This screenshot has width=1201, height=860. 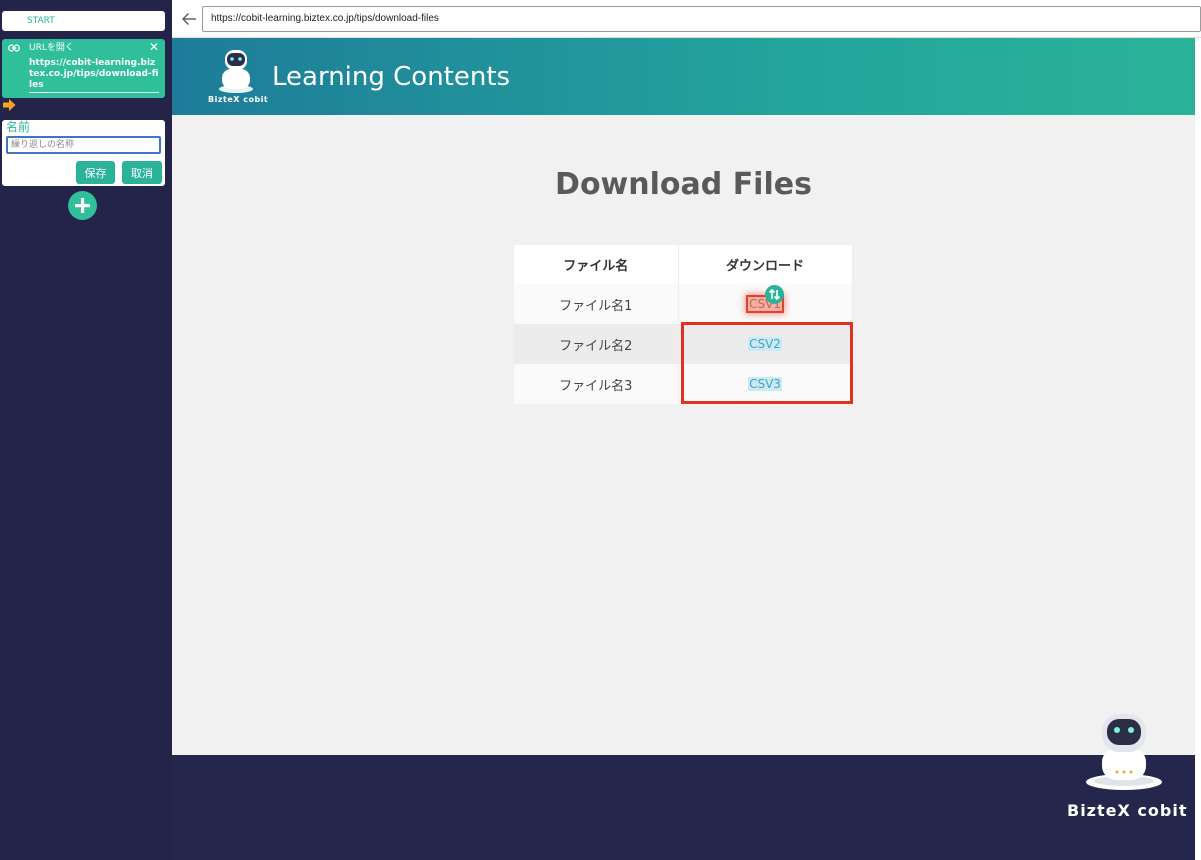 I want to click on open-url-title: URLを開く, so click(x=51, y=48).